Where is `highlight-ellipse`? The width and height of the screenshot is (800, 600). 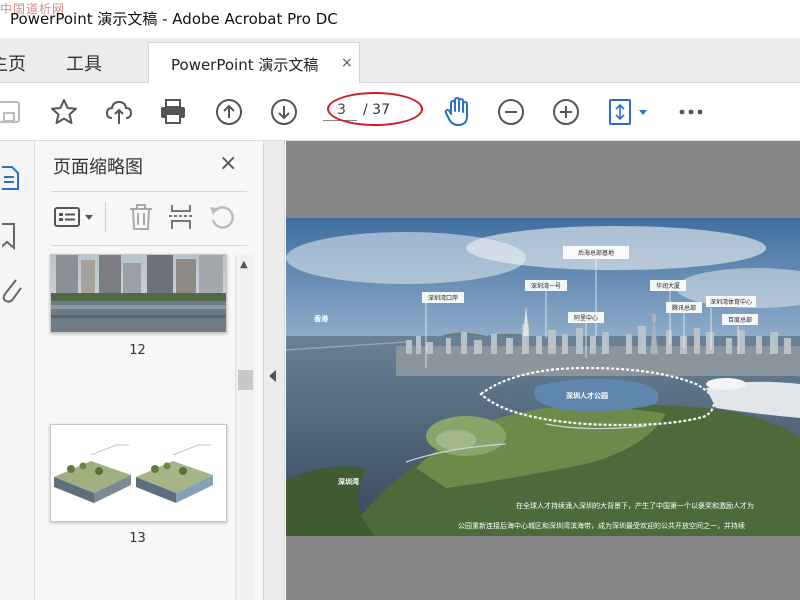 highlight-ellipse is located at coordinates (375, 109).